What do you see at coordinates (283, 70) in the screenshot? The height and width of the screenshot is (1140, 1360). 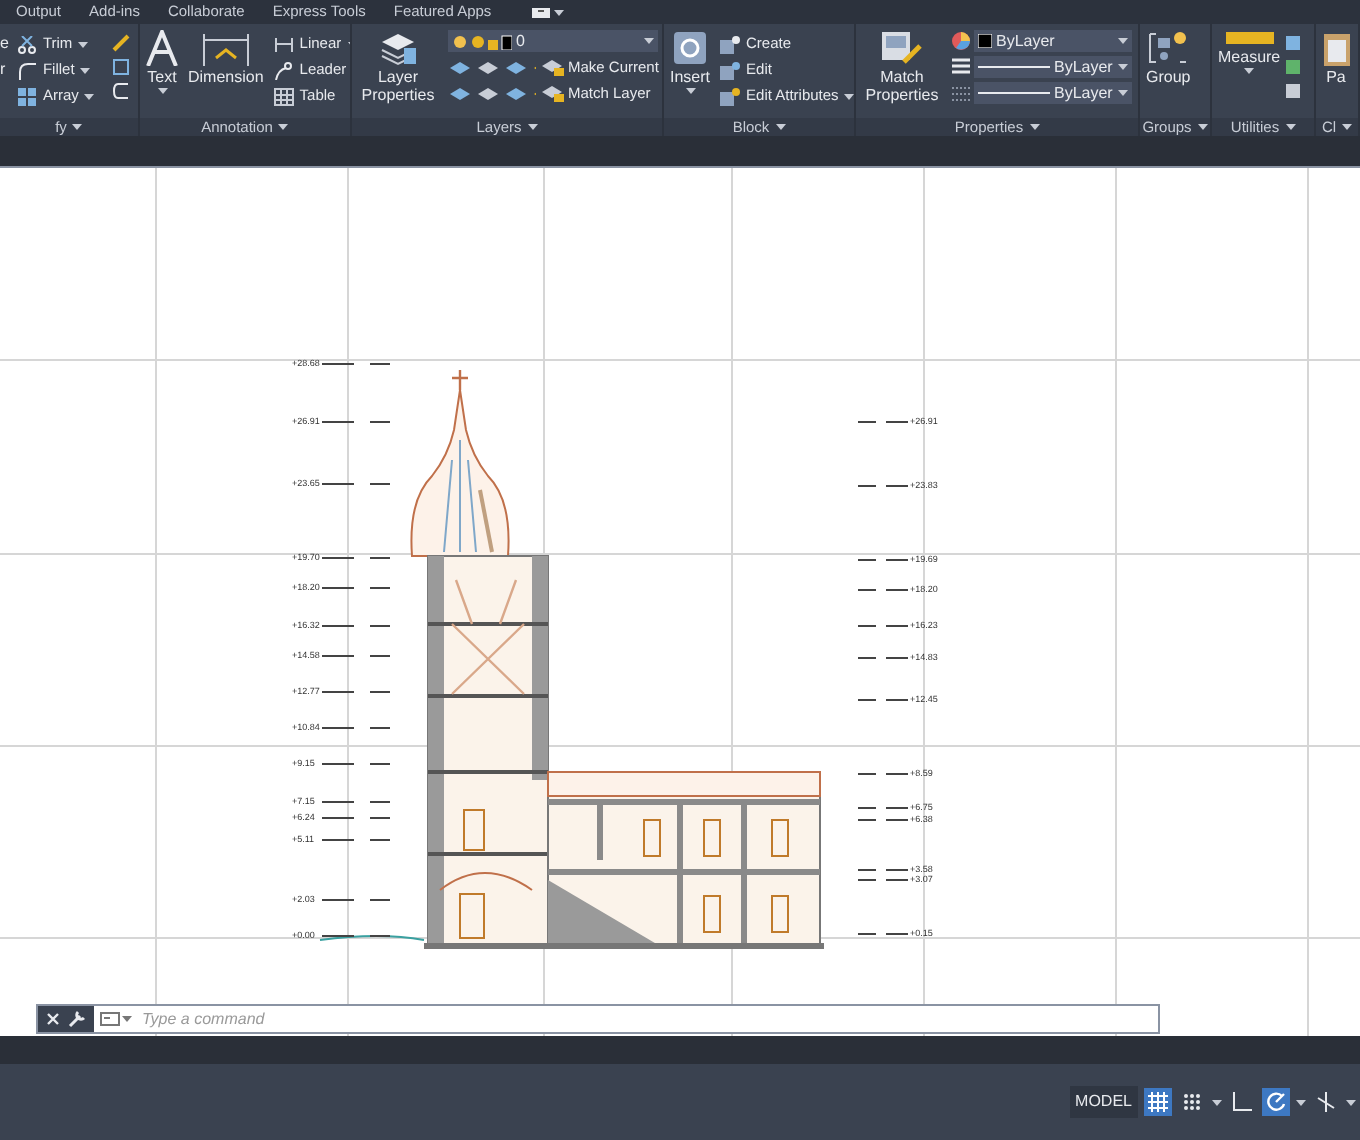 I see `leader-icon` at bounding box center [283, 70].